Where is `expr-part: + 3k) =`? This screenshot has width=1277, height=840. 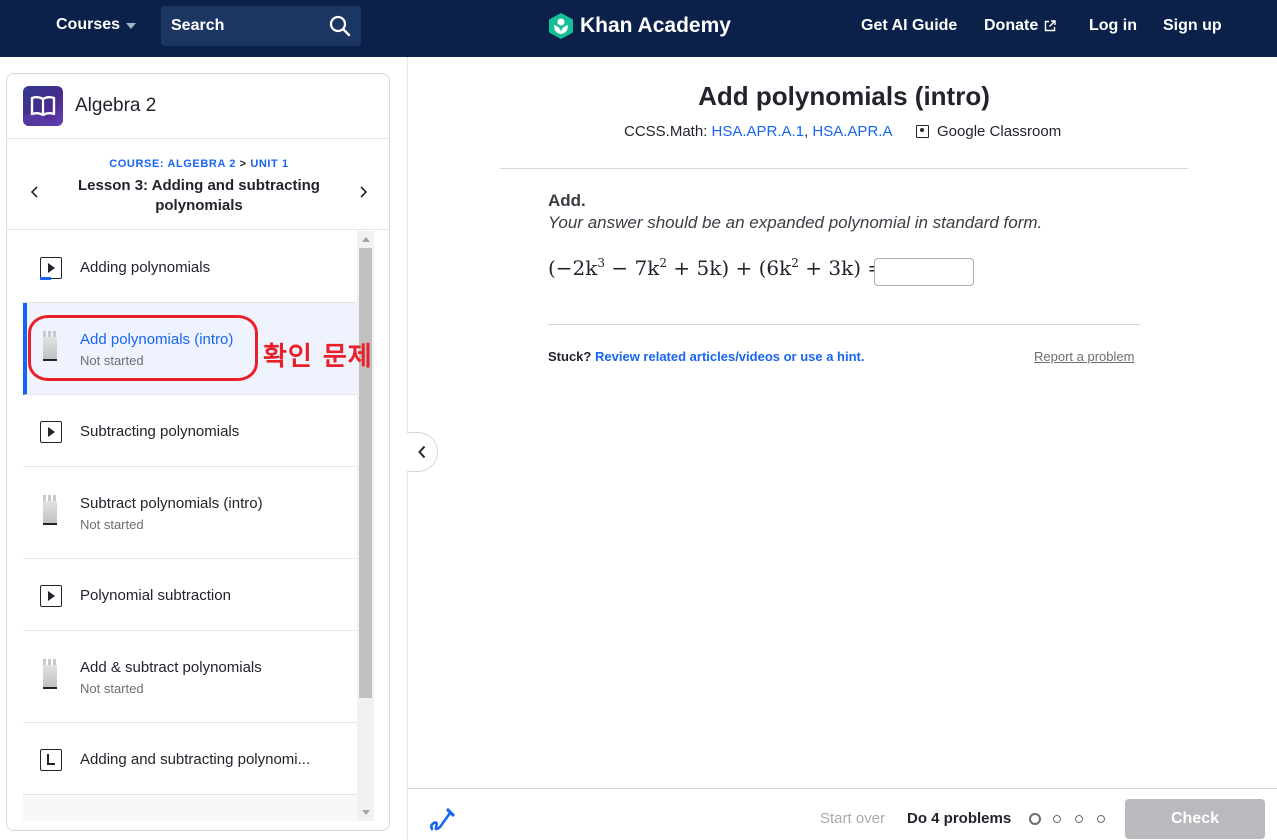
expr-part: + 3k) = is located at coordinates (841, 268).